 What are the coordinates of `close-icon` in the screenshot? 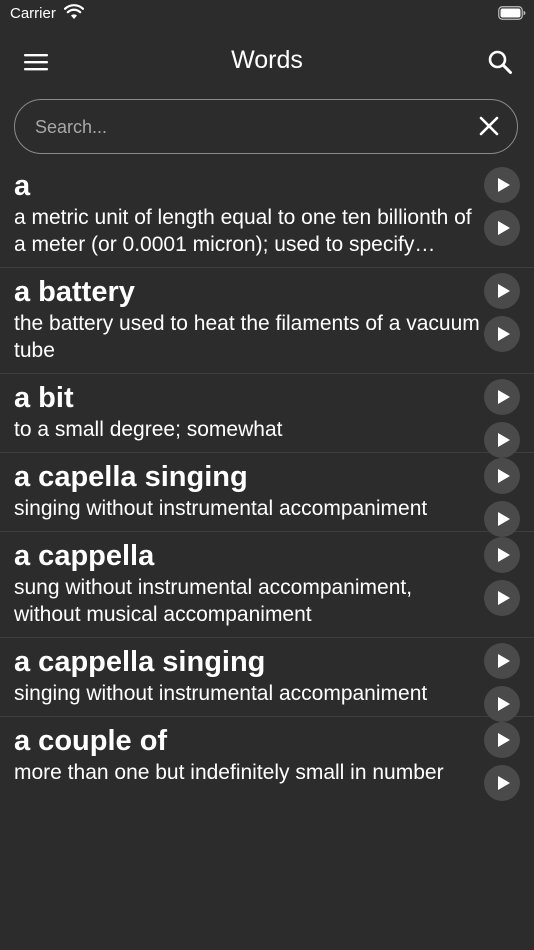 It's located at (489, 126).